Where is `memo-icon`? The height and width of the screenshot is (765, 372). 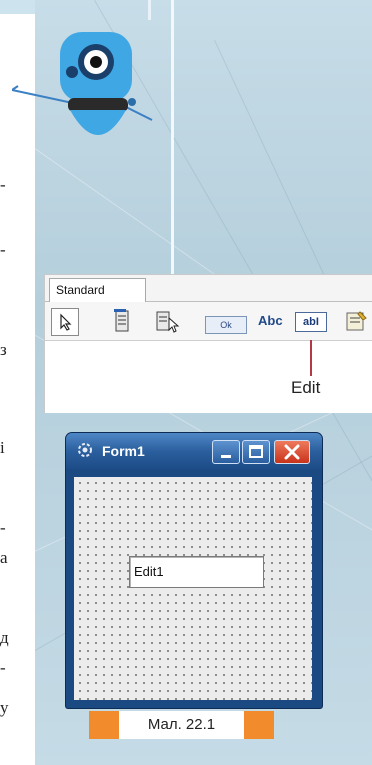 memo-icon is located at coordinates (356, 321).